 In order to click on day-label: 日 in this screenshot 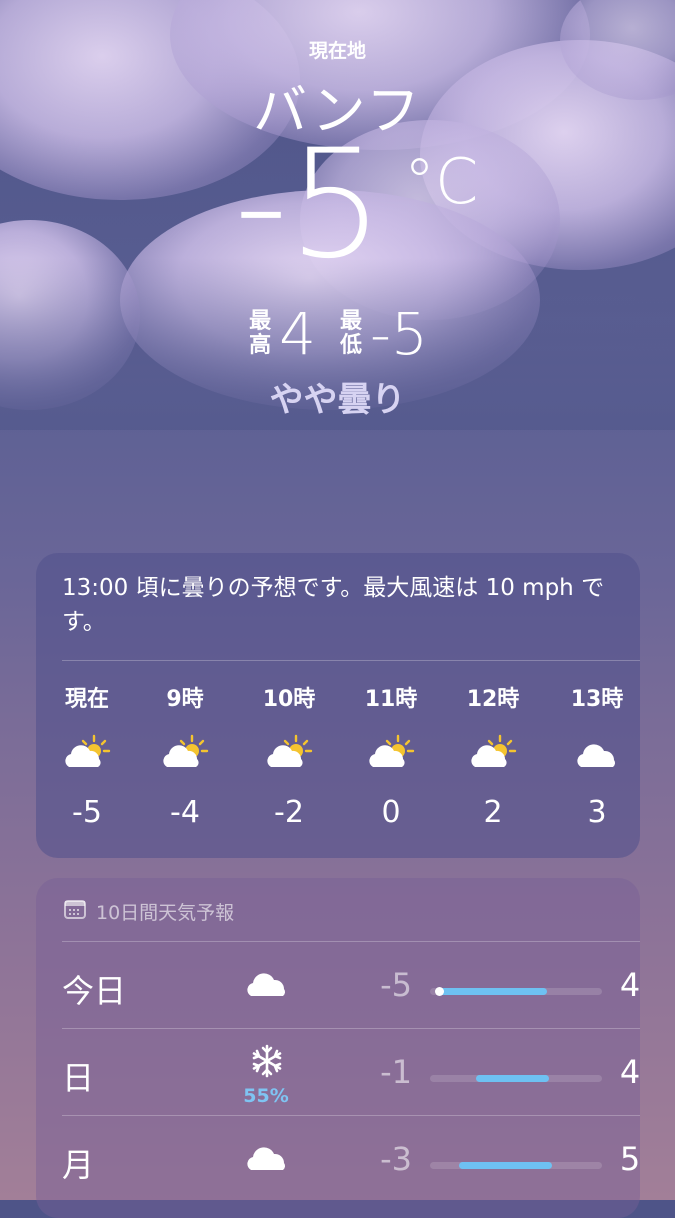, I will do `click(78, 1078)`.